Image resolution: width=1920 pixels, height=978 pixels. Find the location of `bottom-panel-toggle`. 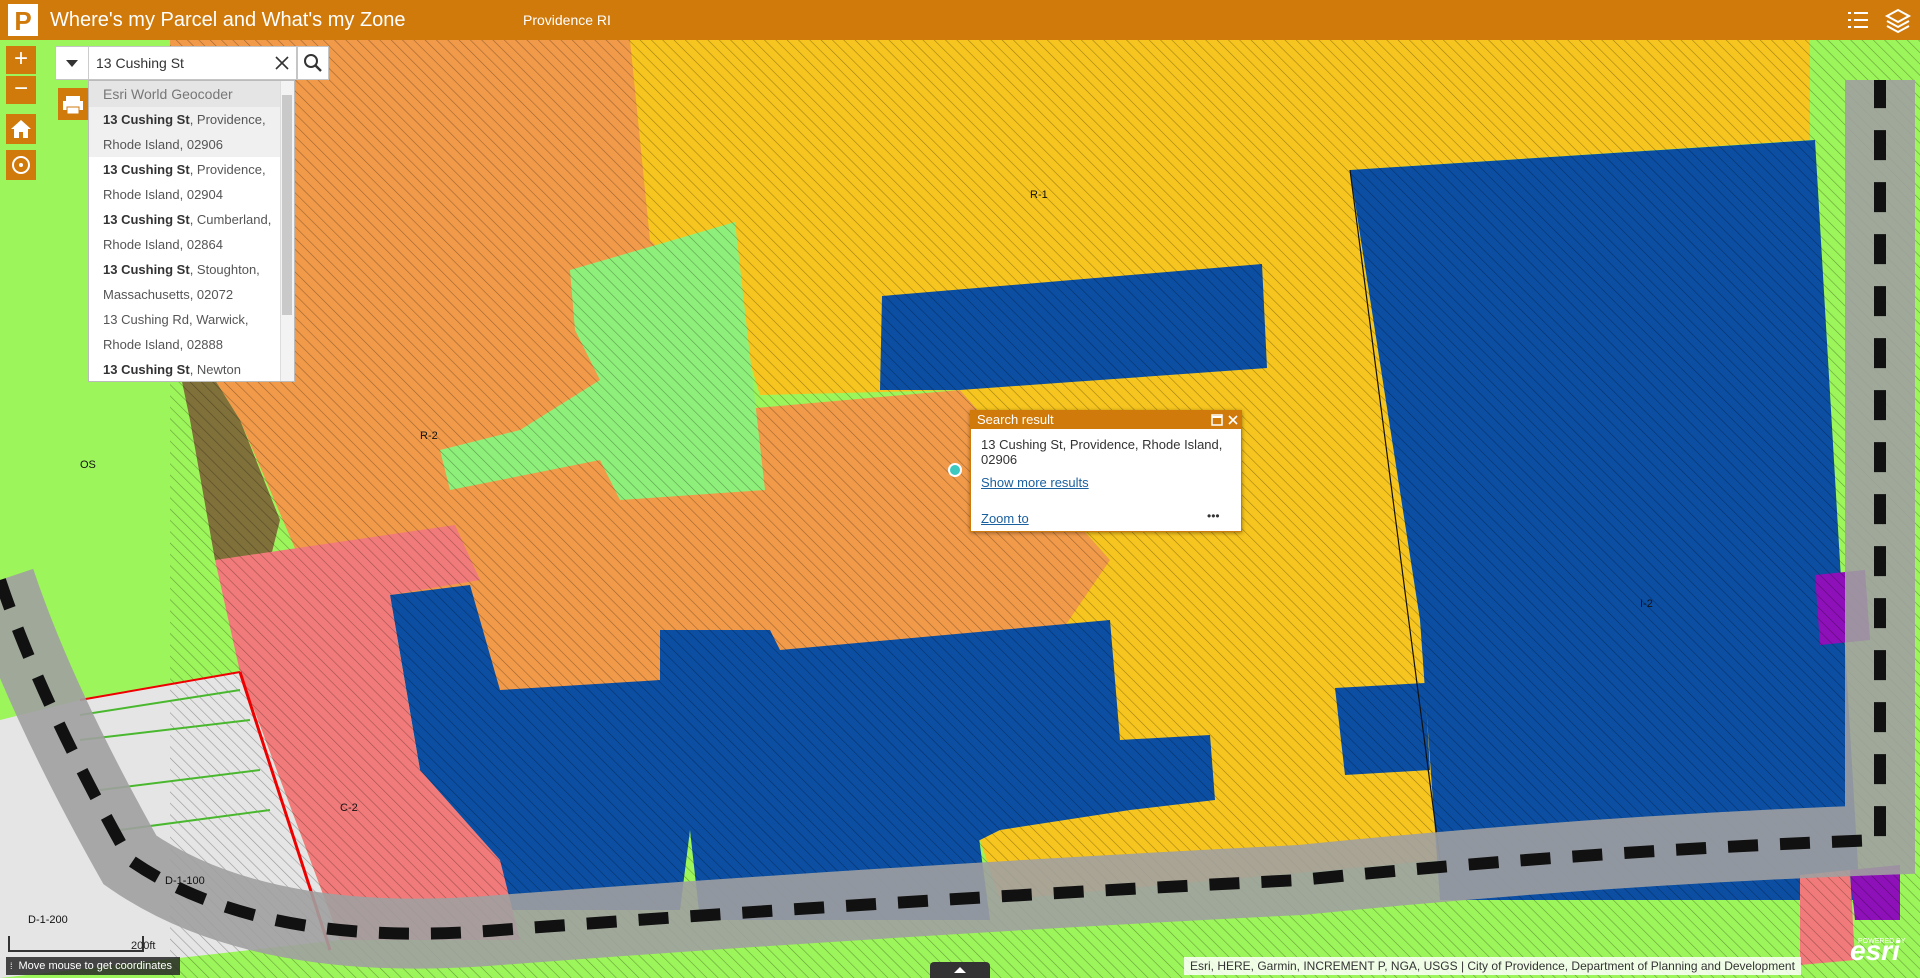

bottom-panel-toggle is located at coordinates (960, 970).